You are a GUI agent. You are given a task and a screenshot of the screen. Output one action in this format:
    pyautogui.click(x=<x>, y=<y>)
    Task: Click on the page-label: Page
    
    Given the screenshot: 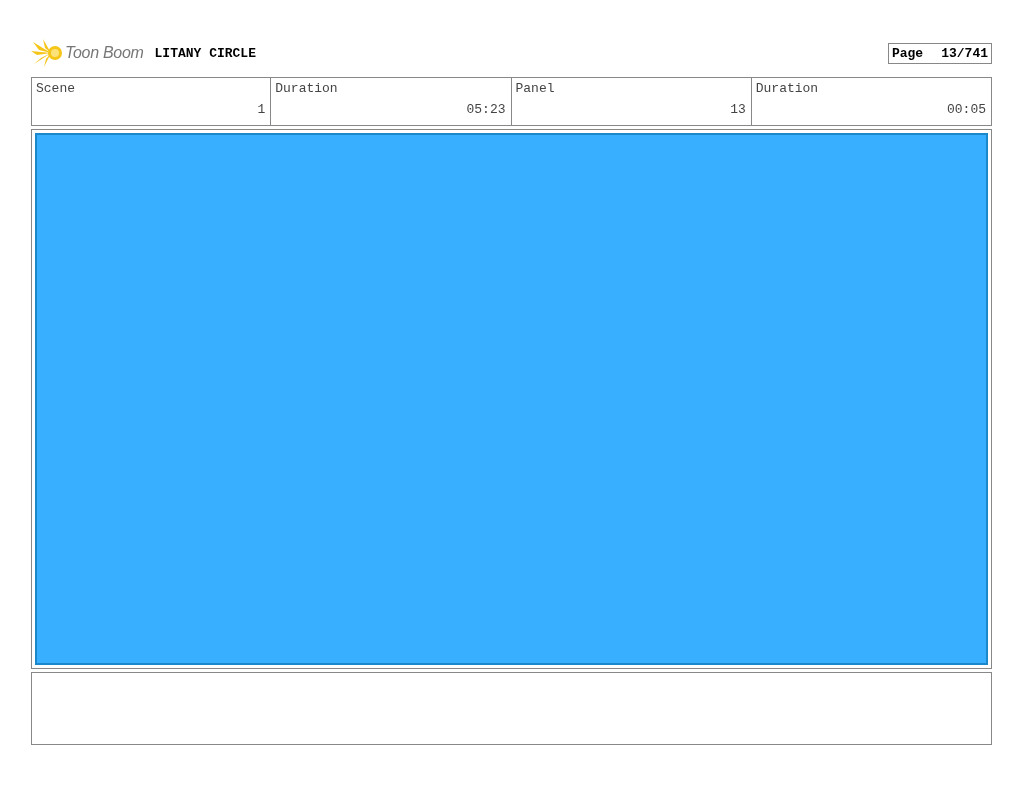 What is the action you would take?
    pyautogui.click(x=907, y=53)
    